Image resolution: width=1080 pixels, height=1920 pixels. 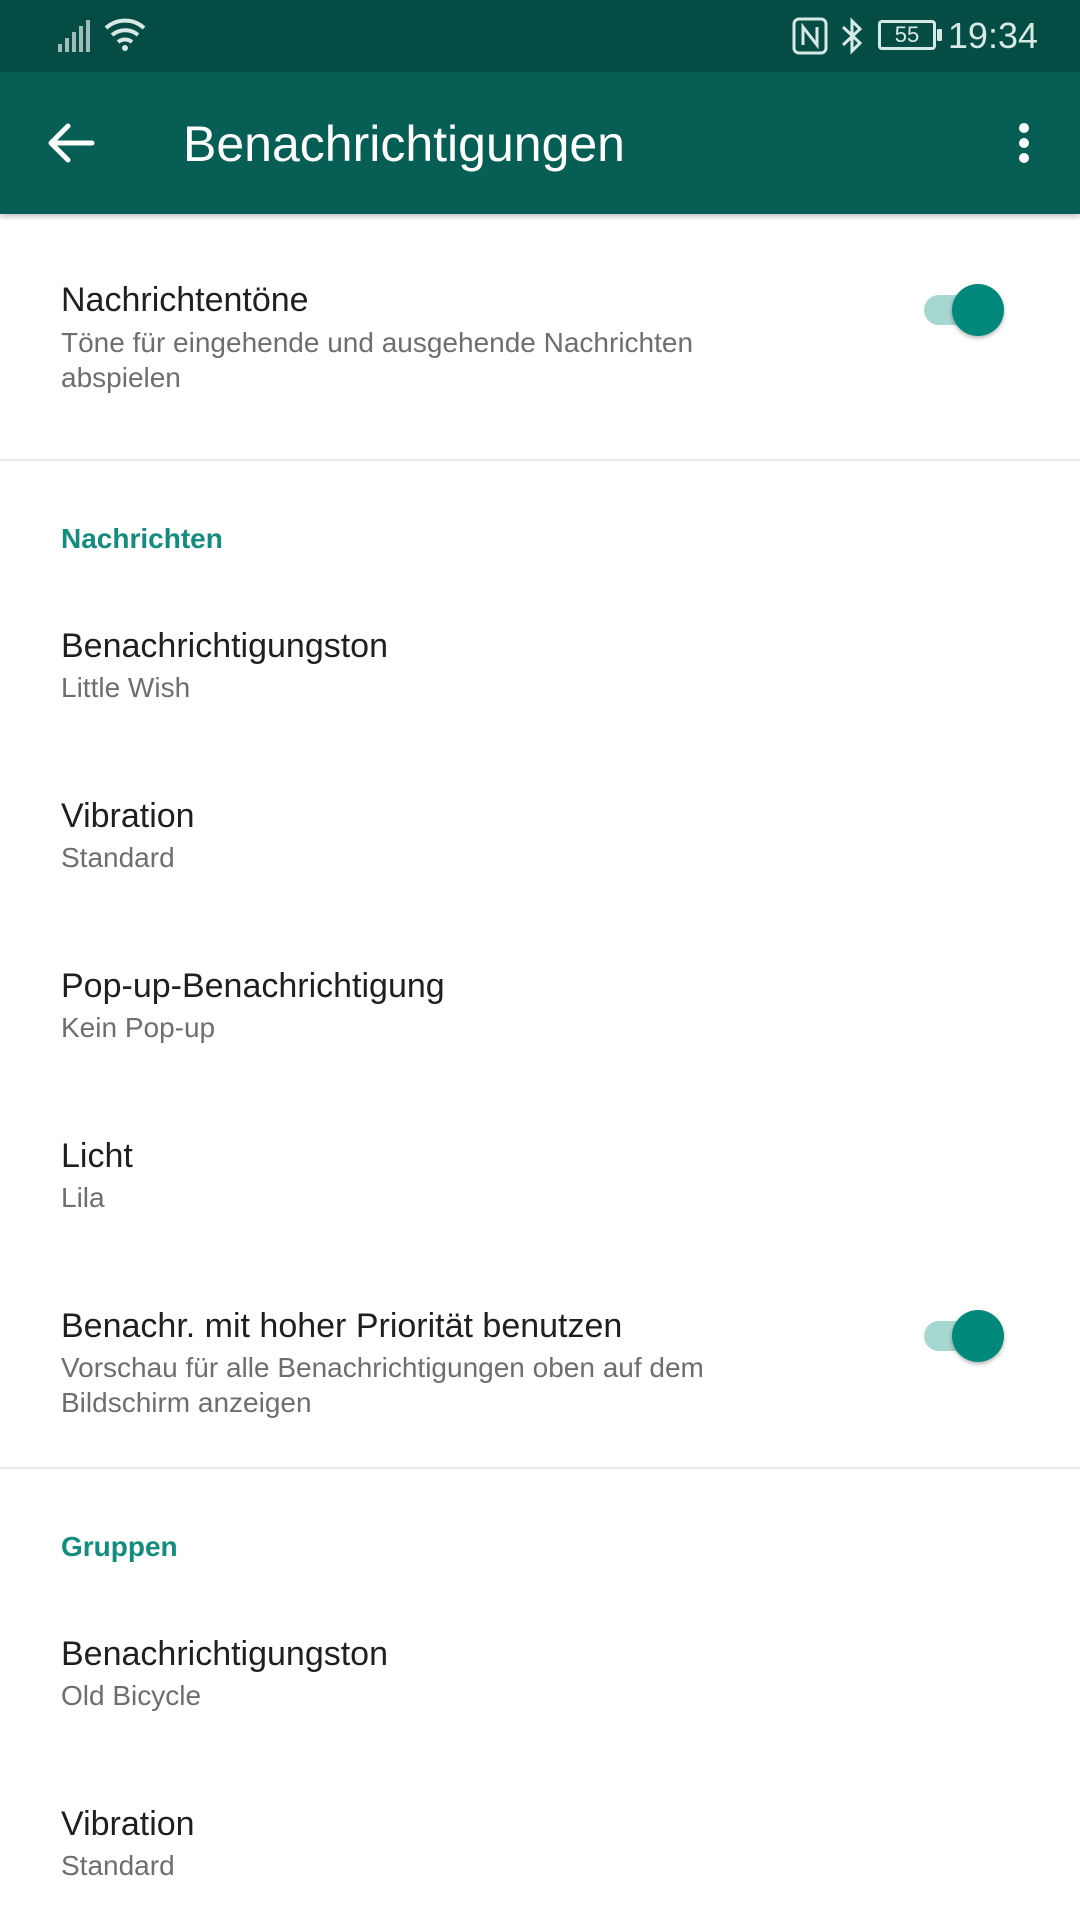 I want to click on section-header-groups: Gruppen, so click(x=119, y=1546).